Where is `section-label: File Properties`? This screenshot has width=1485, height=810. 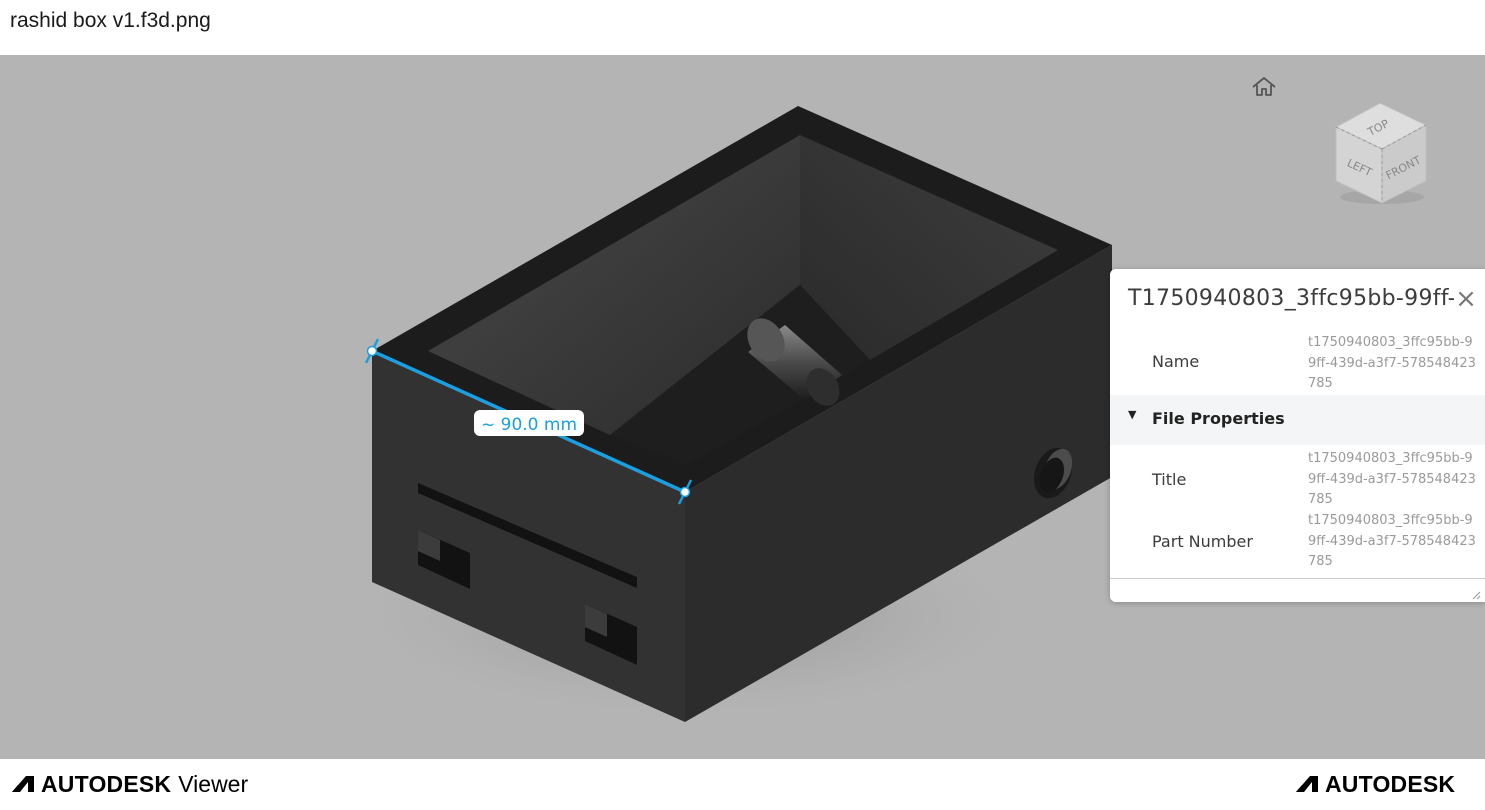 section-label: File Properties is located at coordinates (1218, 418).